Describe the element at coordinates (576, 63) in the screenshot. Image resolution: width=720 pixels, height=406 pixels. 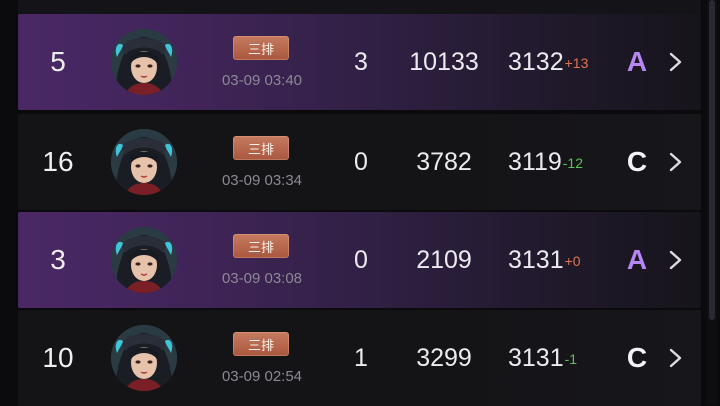
I see `rating-delta: +13` at that location.